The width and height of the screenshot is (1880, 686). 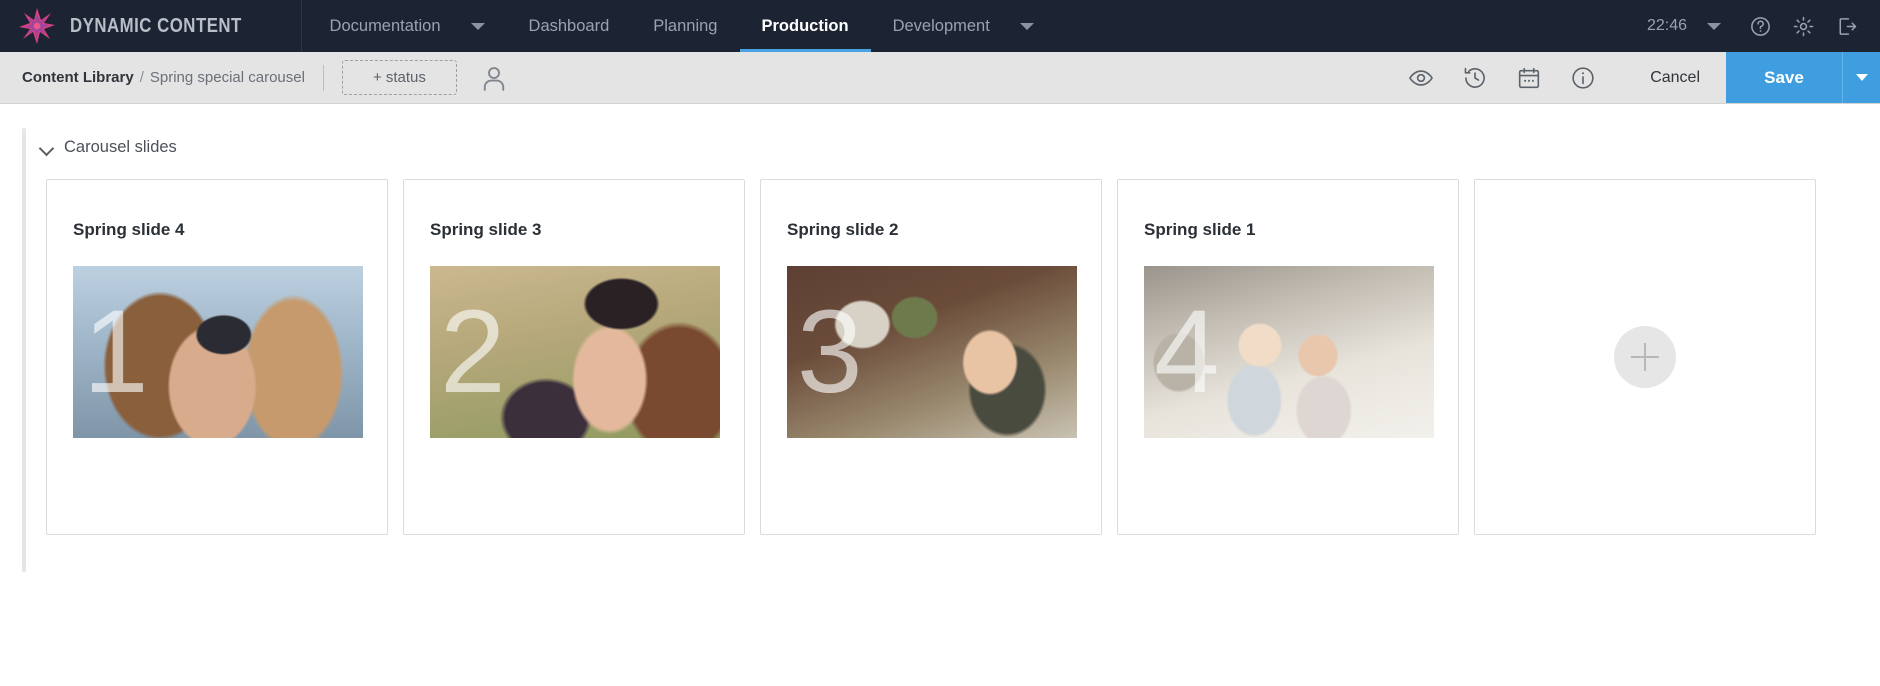 I want to click on slide-thumbnail: 3, so click(x=932, y=352).